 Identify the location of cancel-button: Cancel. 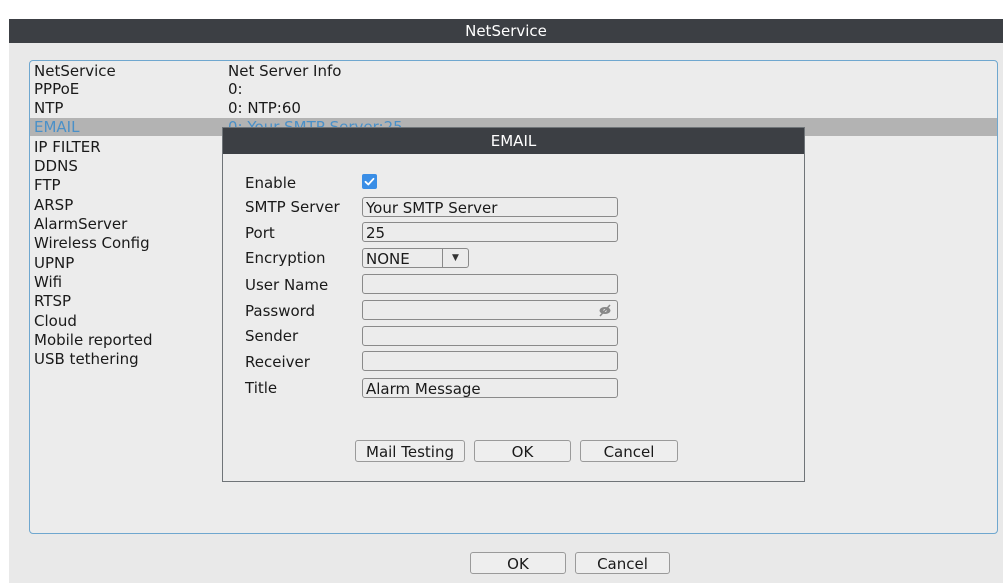
(622, 563).